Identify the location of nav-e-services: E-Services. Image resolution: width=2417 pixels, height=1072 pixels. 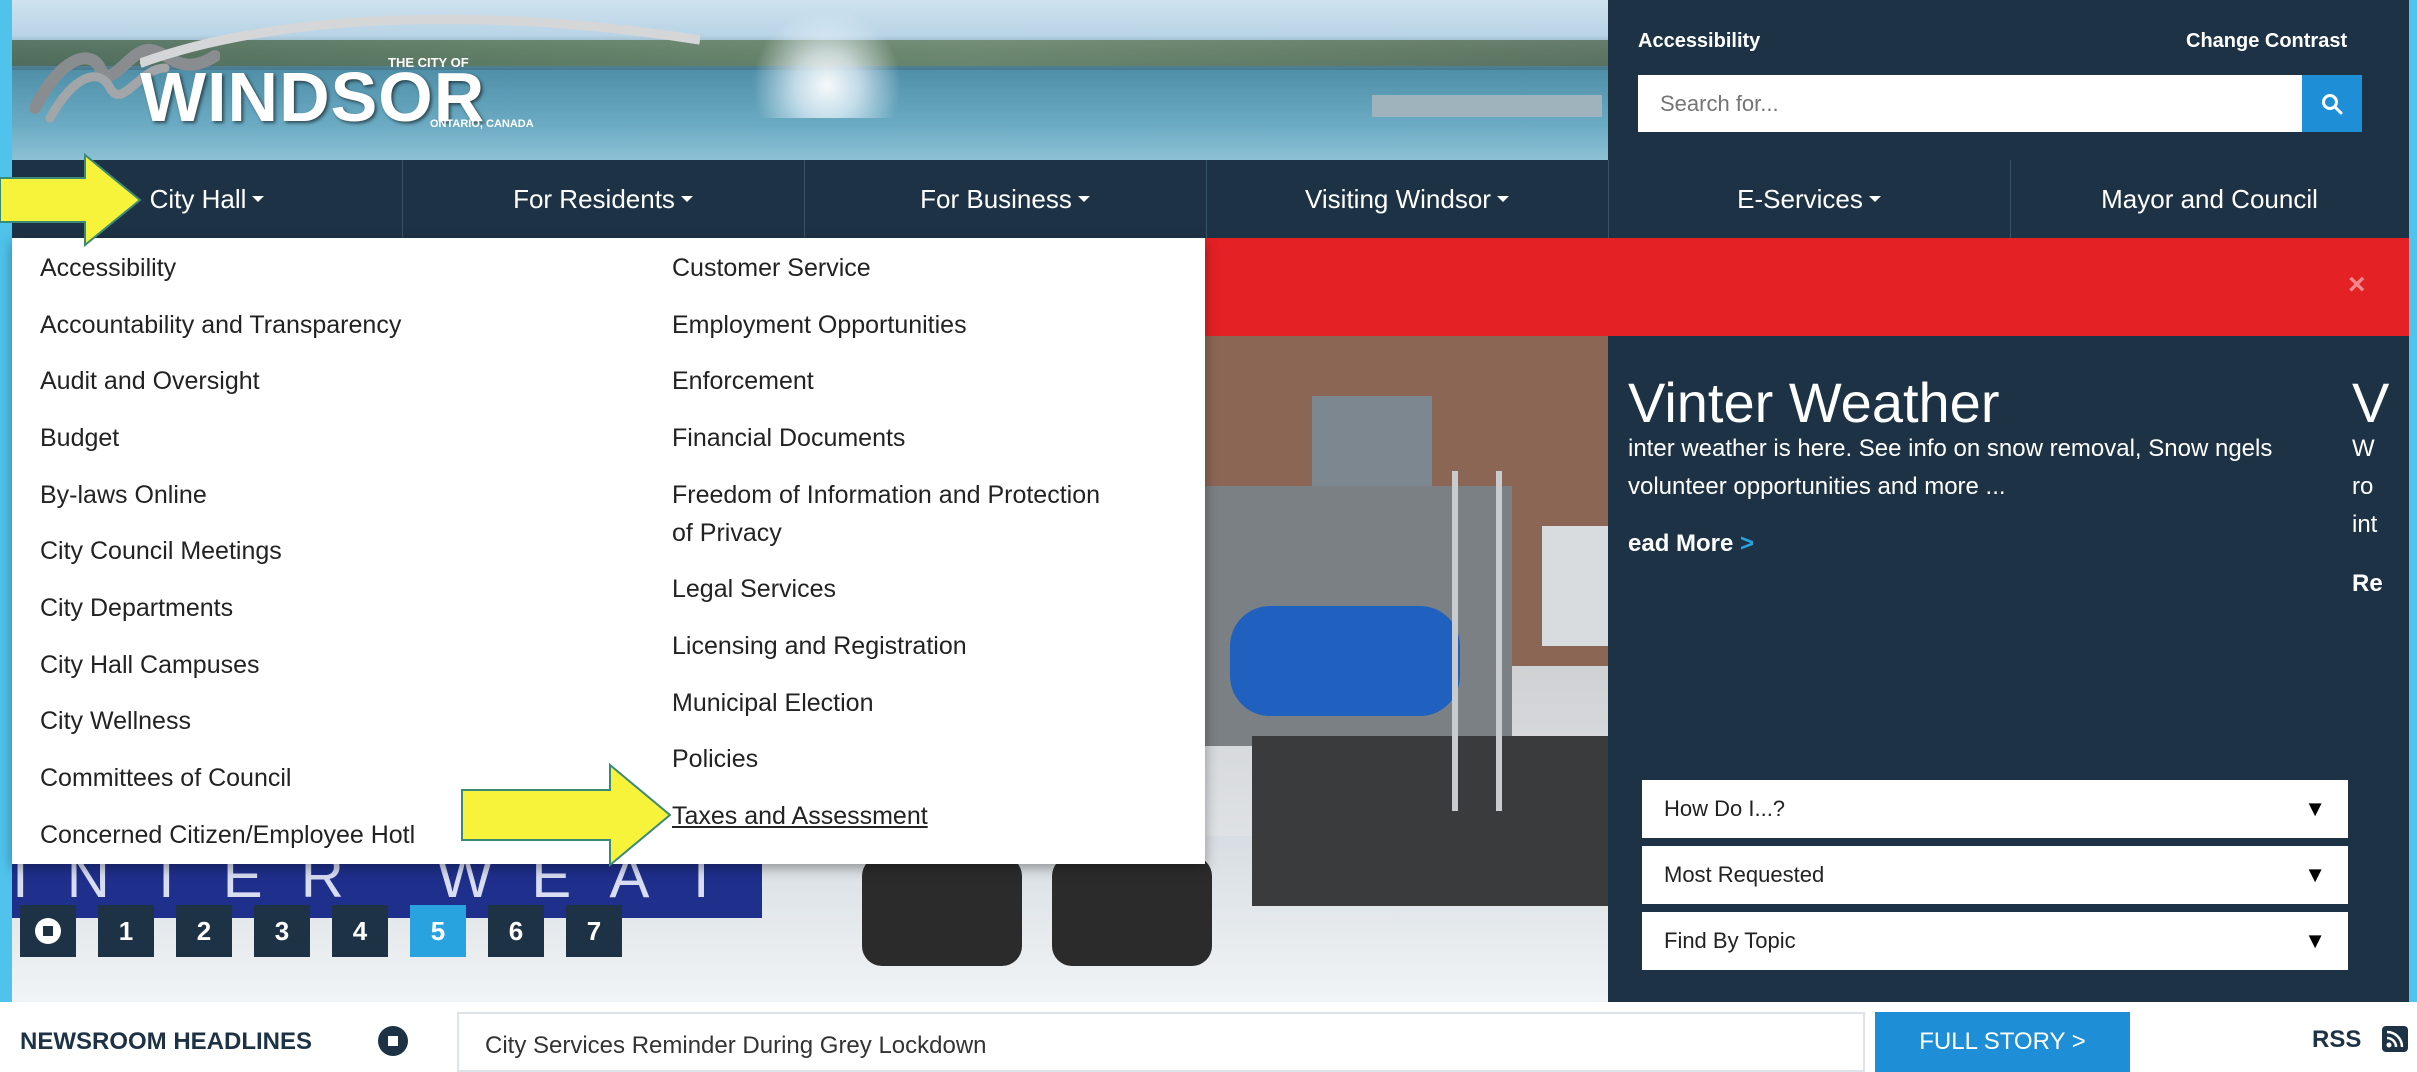
(1809, 199).